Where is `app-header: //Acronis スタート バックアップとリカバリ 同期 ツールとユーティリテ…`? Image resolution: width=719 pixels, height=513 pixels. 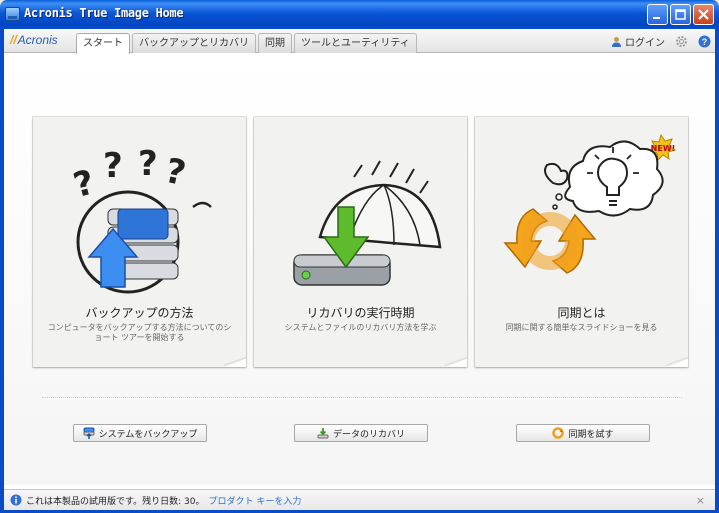 app-header: //Acronis スタート バックアップとリカバリ 同期 ツールとユーティリテ… is located at coordinates (359, 41).